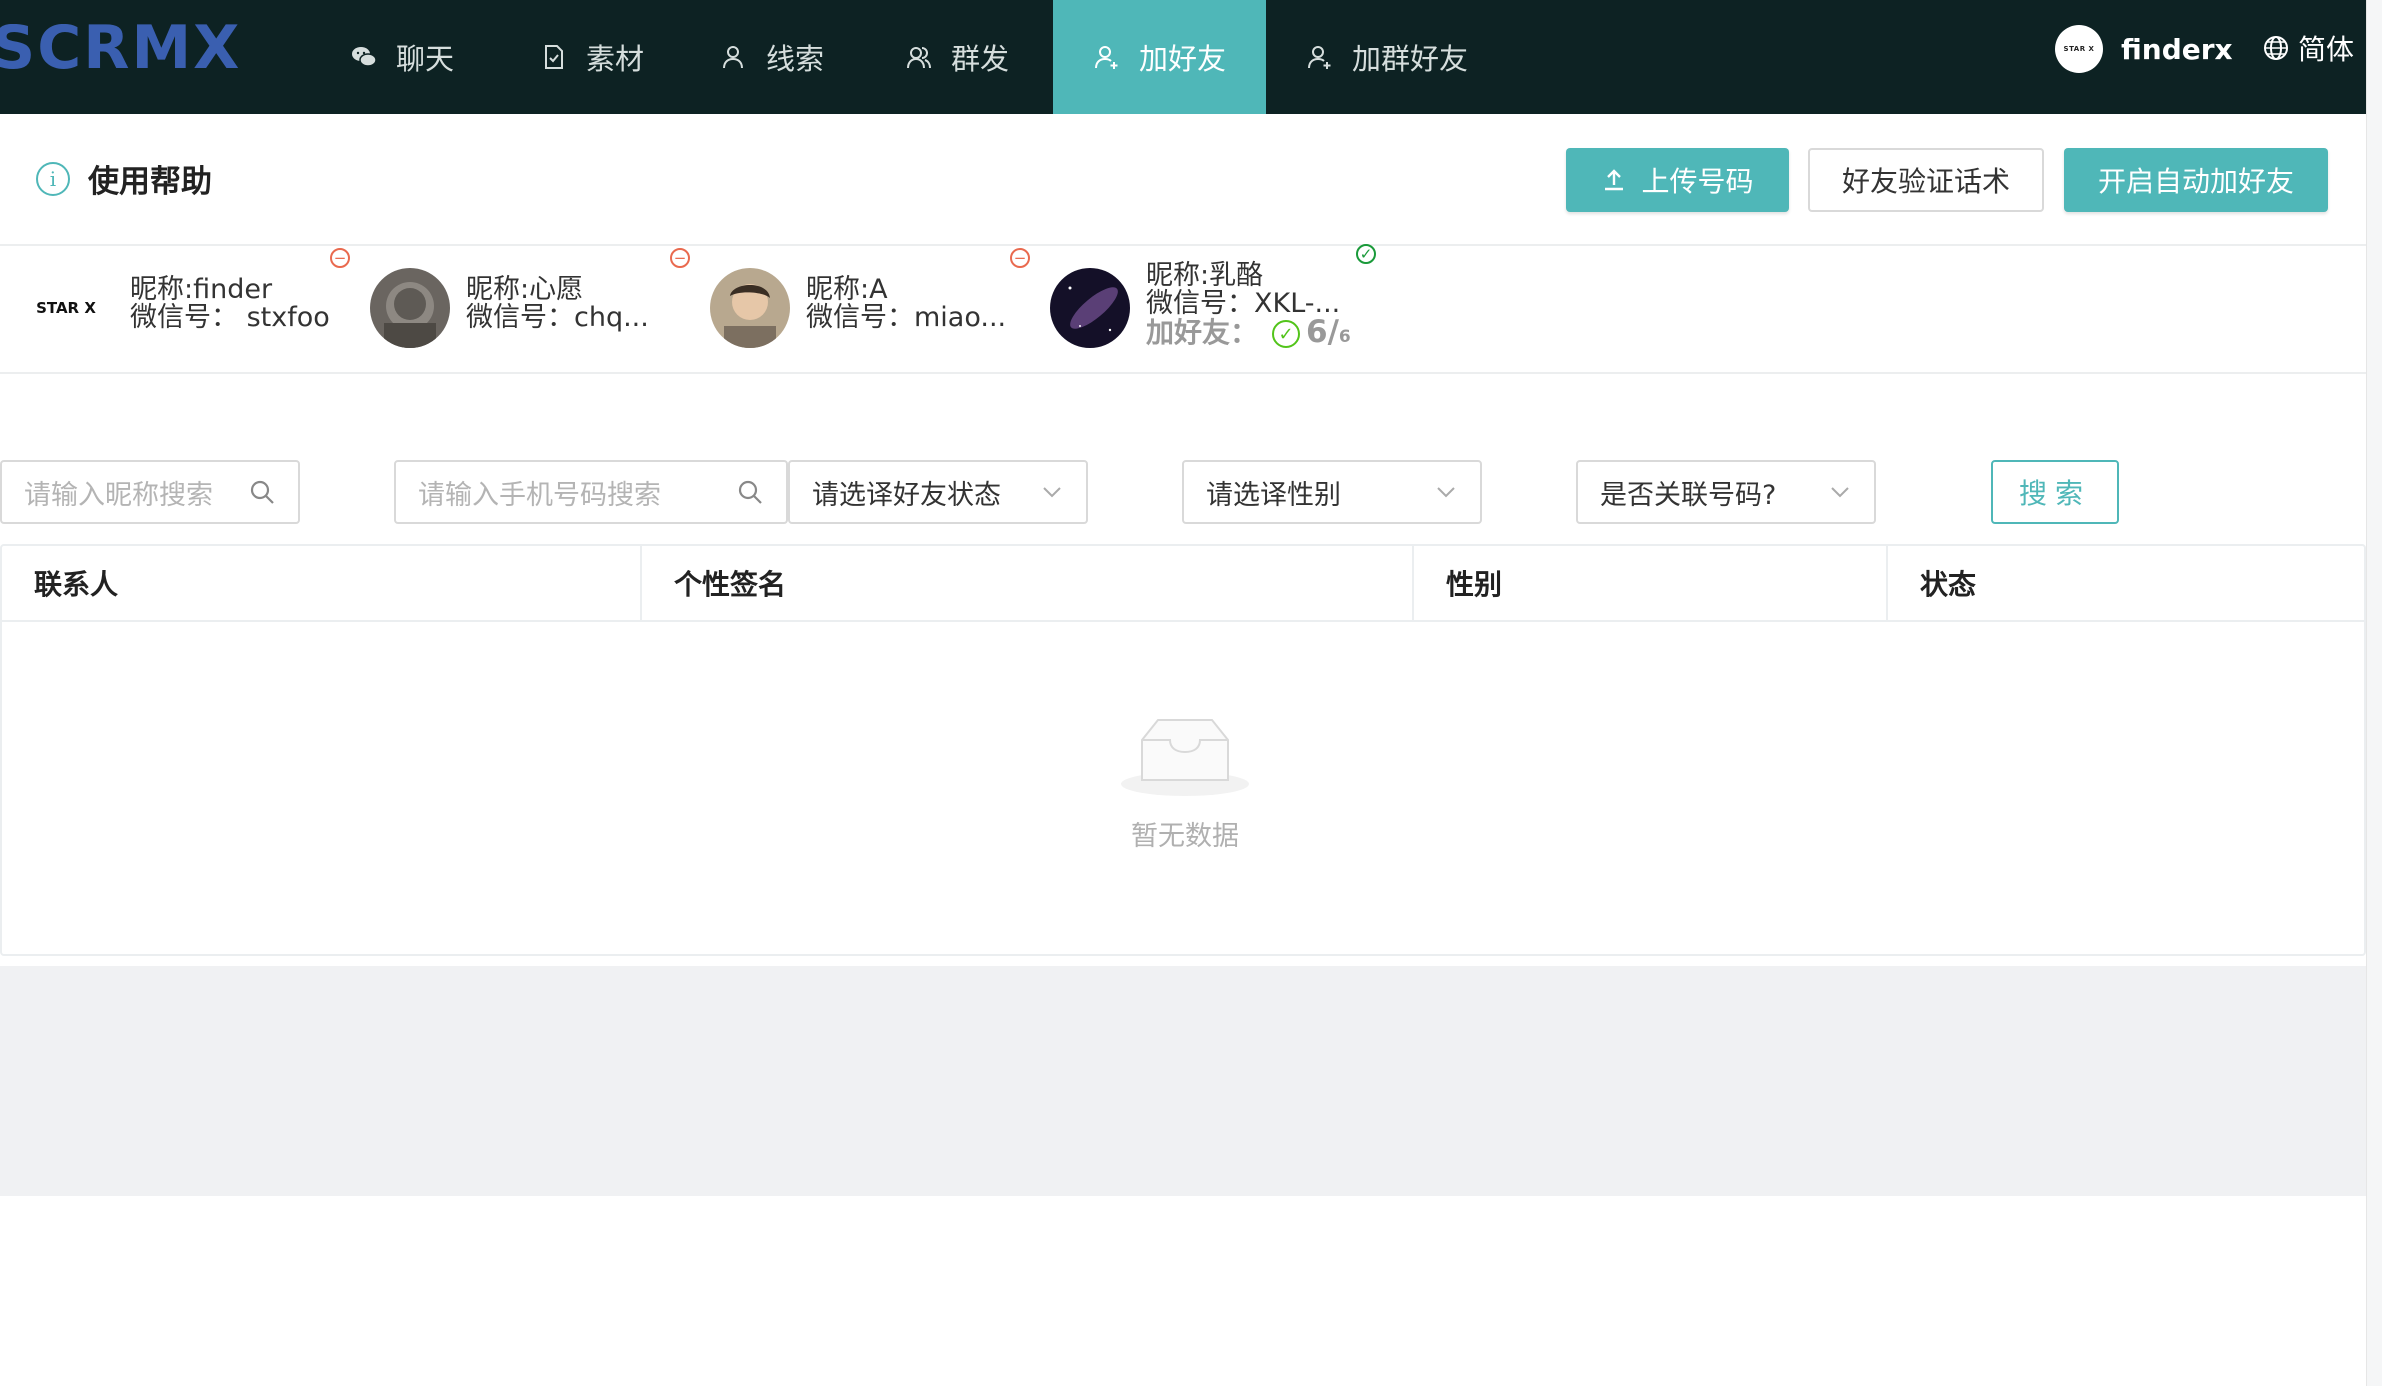 This screenshot has width=2382, height=1386. I want to click on account-nickname: 昵称:心愿, so click(525, 289).